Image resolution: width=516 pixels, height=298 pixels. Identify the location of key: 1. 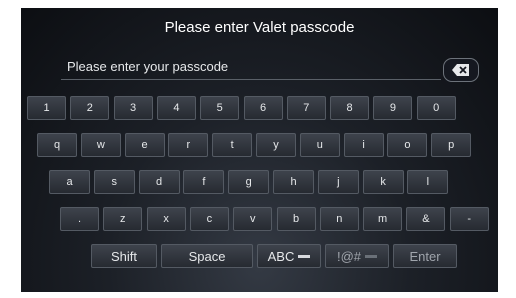
(46, 108).